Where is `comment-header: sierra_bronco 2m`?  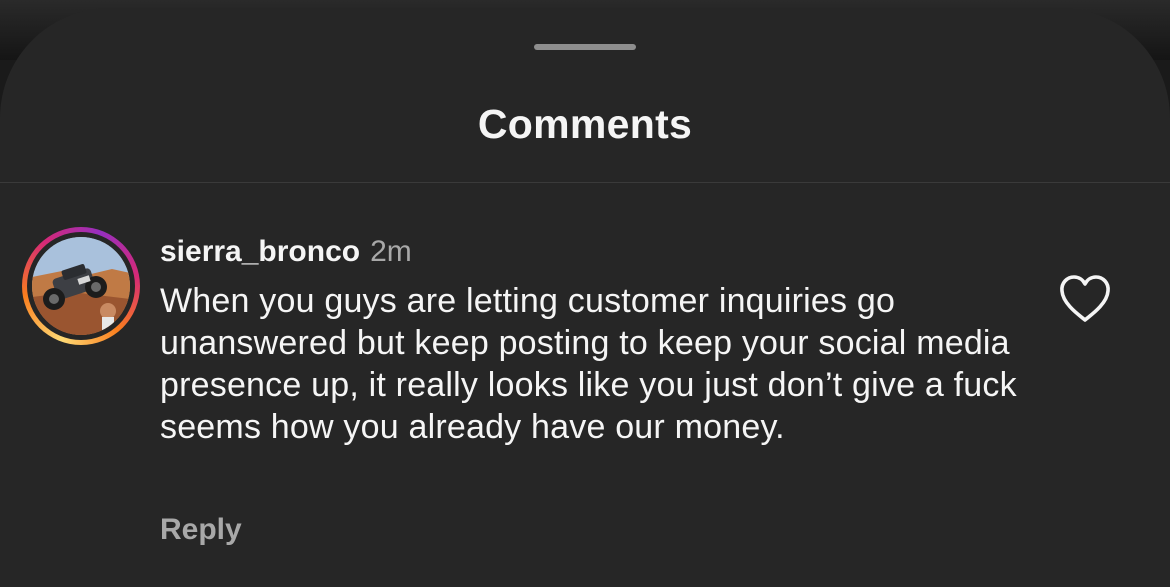
comment-header: sierra_bronco 2m is located at coordinates (286, 252).